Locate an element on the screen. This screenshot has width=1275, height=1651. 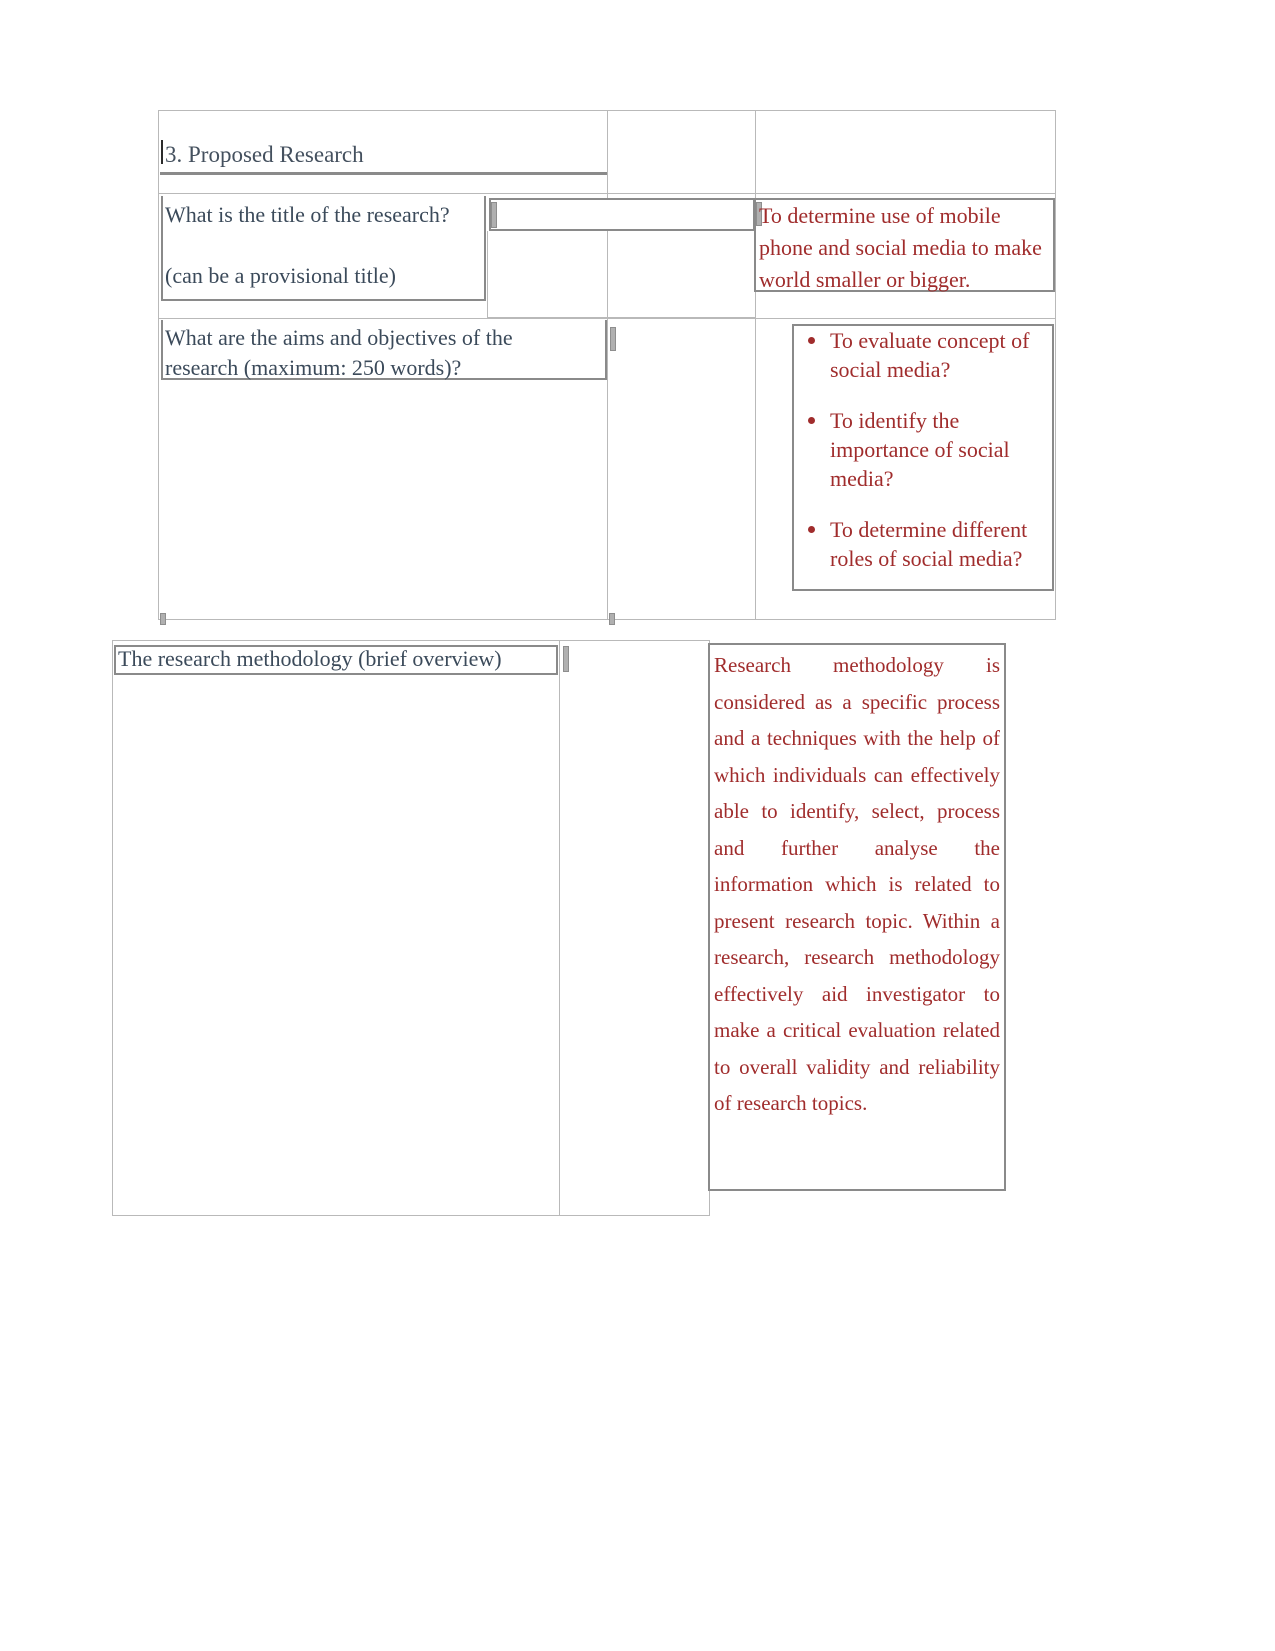
section-heading-caret is located at coordinates (162, 152).